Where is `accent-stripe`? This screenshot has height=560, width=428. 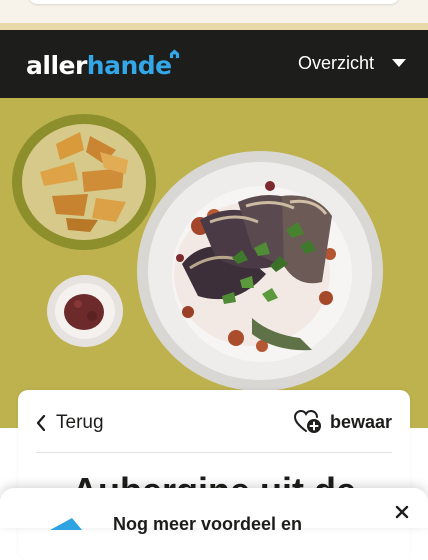
accent-stripe is located at coordinates (214, 26).